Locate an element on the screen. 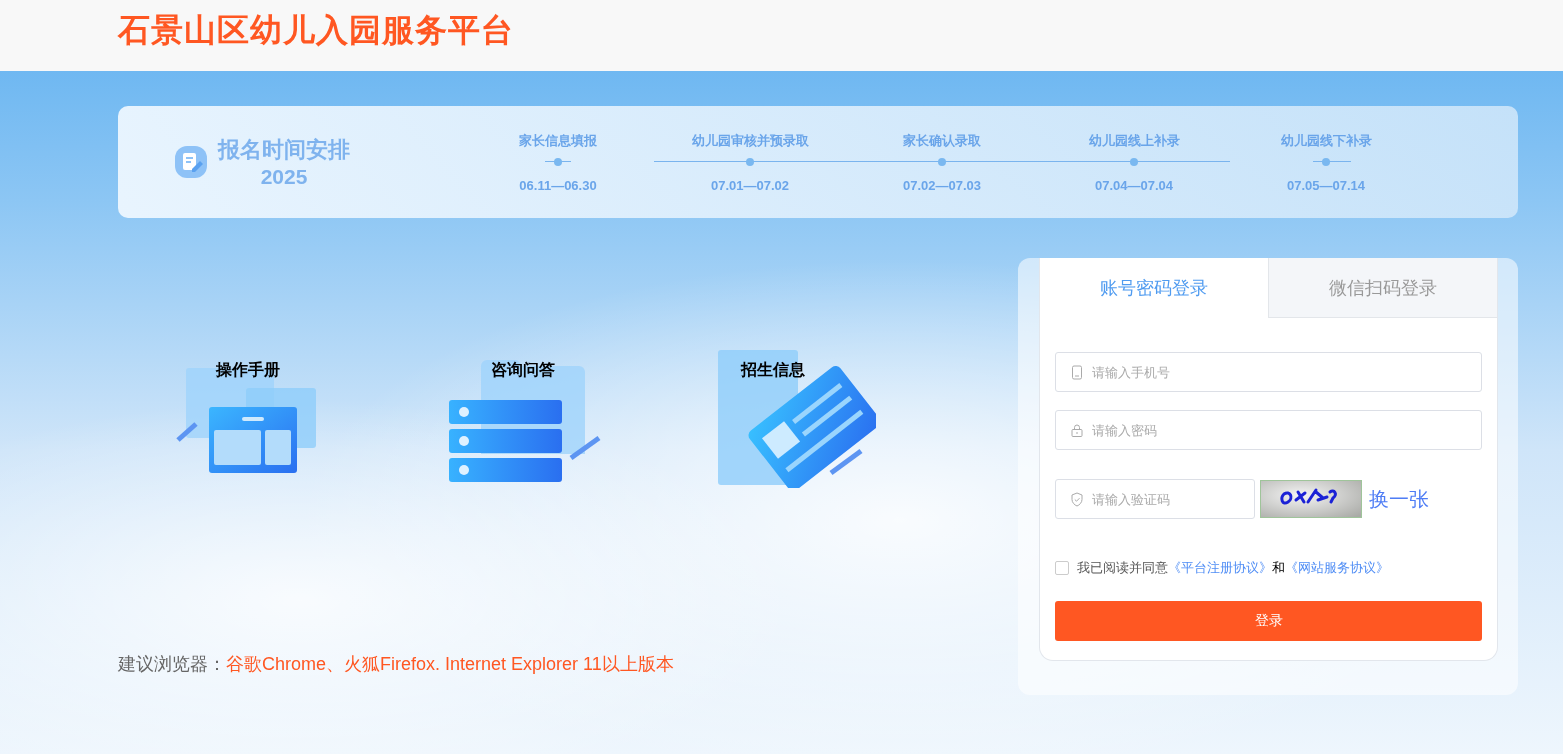 The image size is (1563, 754). login-tab: 微信扫码登录 is located at coordinates (1382, 288).